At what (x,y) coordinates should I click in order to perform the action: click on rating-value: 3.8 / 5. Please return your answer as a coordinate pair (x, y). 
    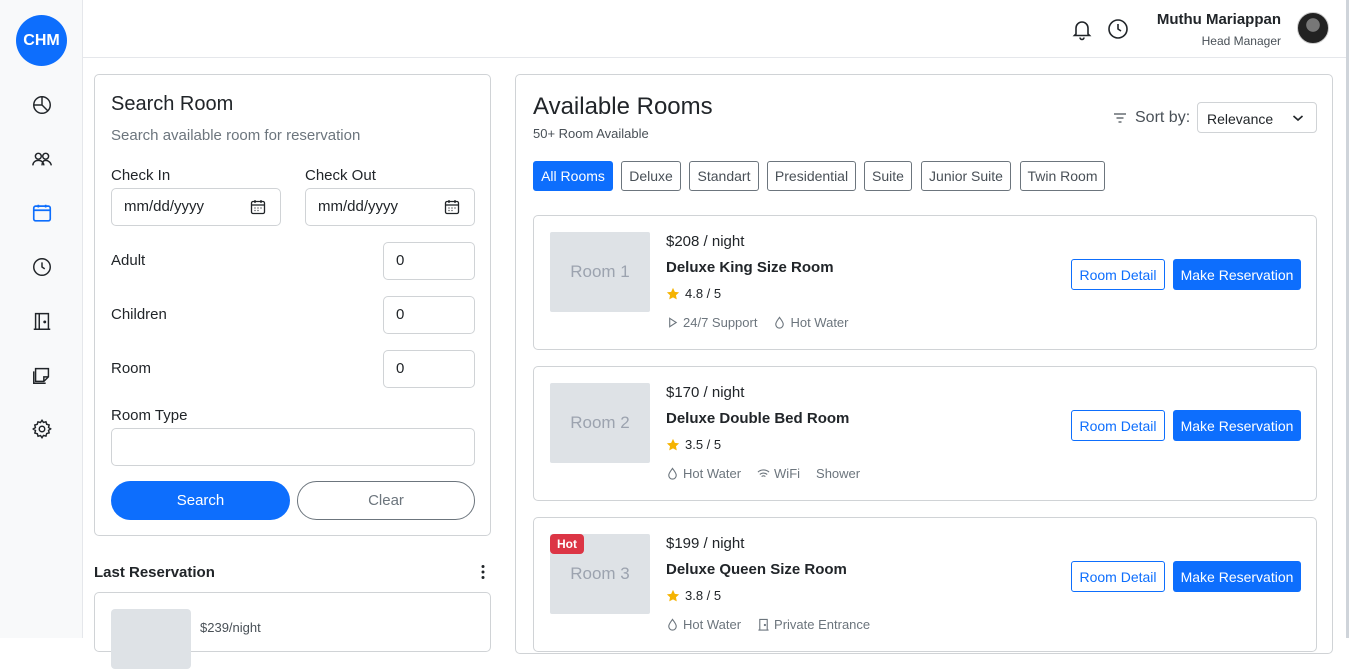
    Looking at the image, I should click on (703, 595).